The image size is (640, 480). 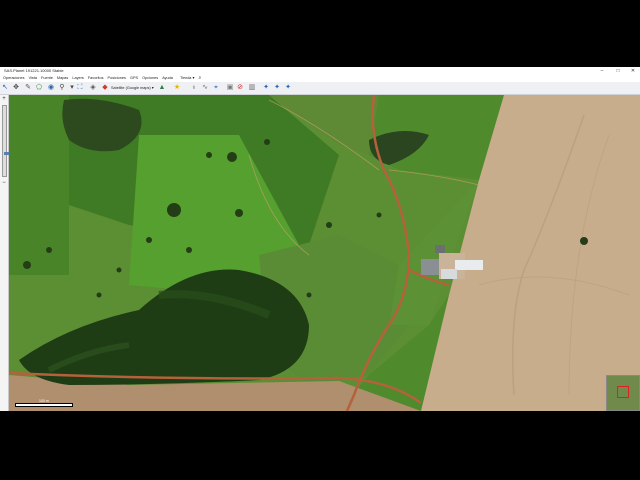 What do you see at coordinates (34, 70) in the screenshot?
I see `window-title: SAS.Planet 191221.10000 Stable` at bounding box center [34, 70].